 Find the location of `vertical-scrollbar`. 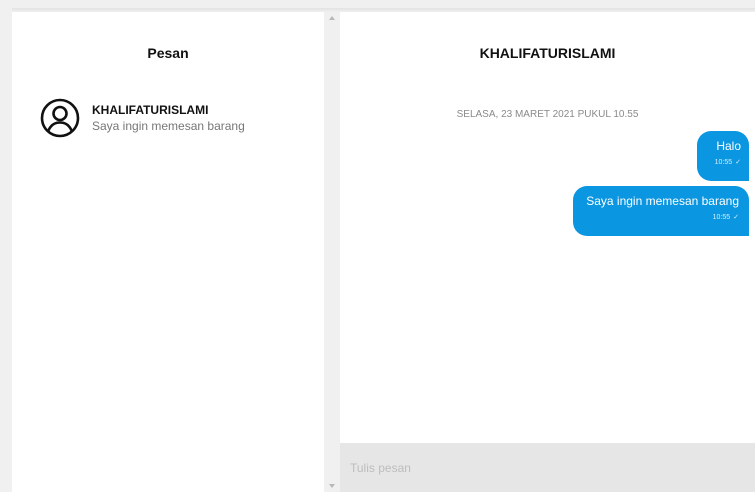

vertical-scrollbar is located at coordinates (332, 252).